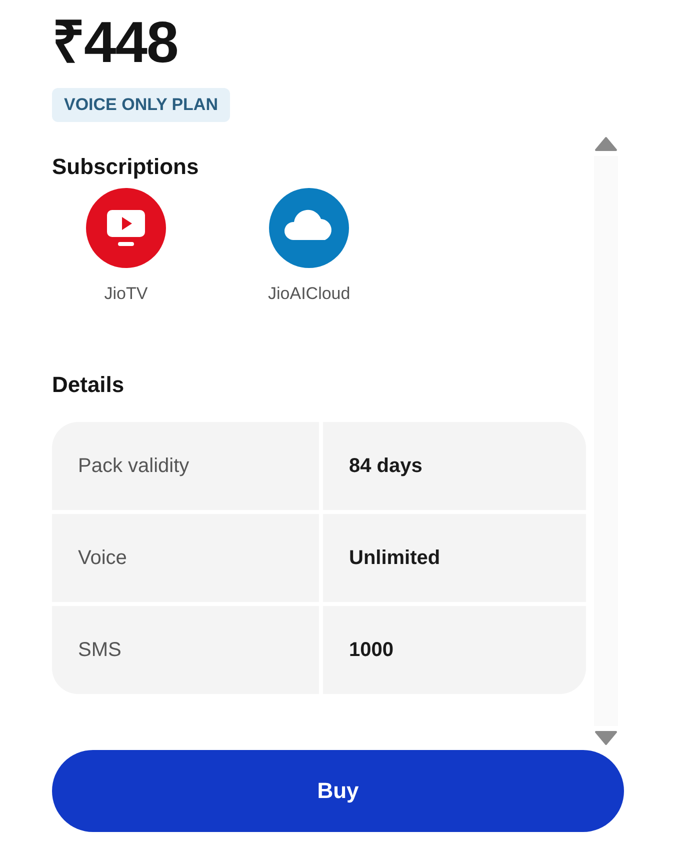 The width and height of the screenshot is (675, 850). What do you see at coordinates (126, 294) in the screenshot?
I see `subscription-name: JioTV` at bounding box center [126, 294].